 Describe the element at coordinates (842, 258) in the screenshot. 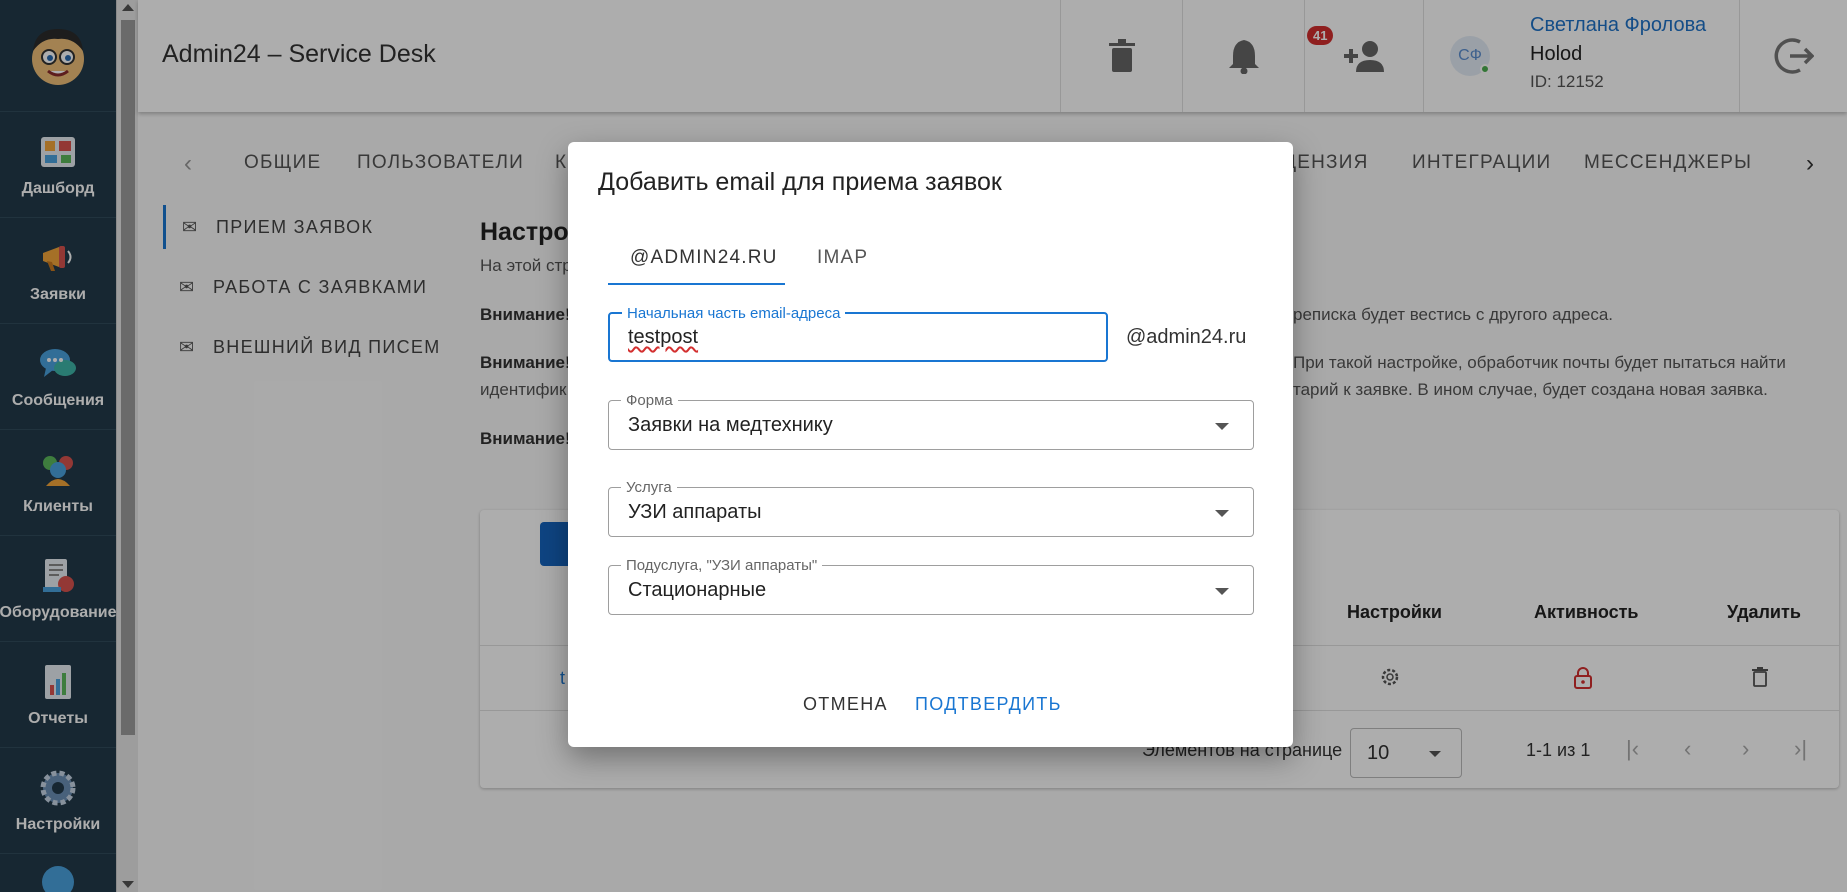

I see `tab-imap: IMAP` at that location.